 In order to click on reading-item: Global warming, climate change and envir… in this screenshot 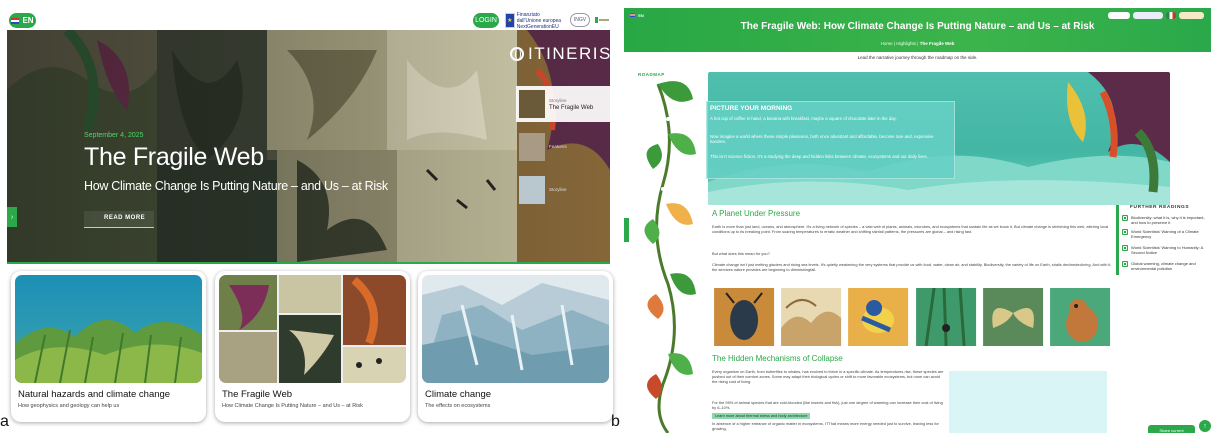, I will do `click(1166, 266)`.